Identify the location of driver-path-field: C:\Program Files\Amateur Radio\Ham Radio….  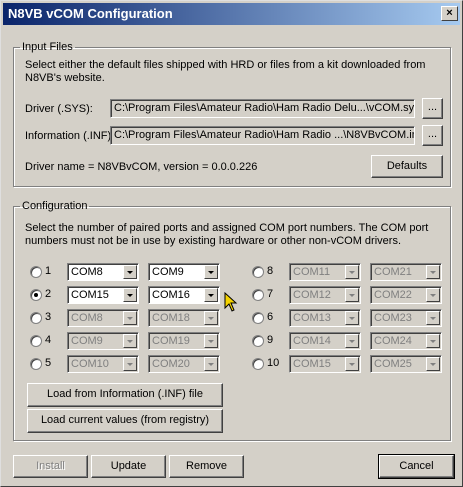
(262, 108).